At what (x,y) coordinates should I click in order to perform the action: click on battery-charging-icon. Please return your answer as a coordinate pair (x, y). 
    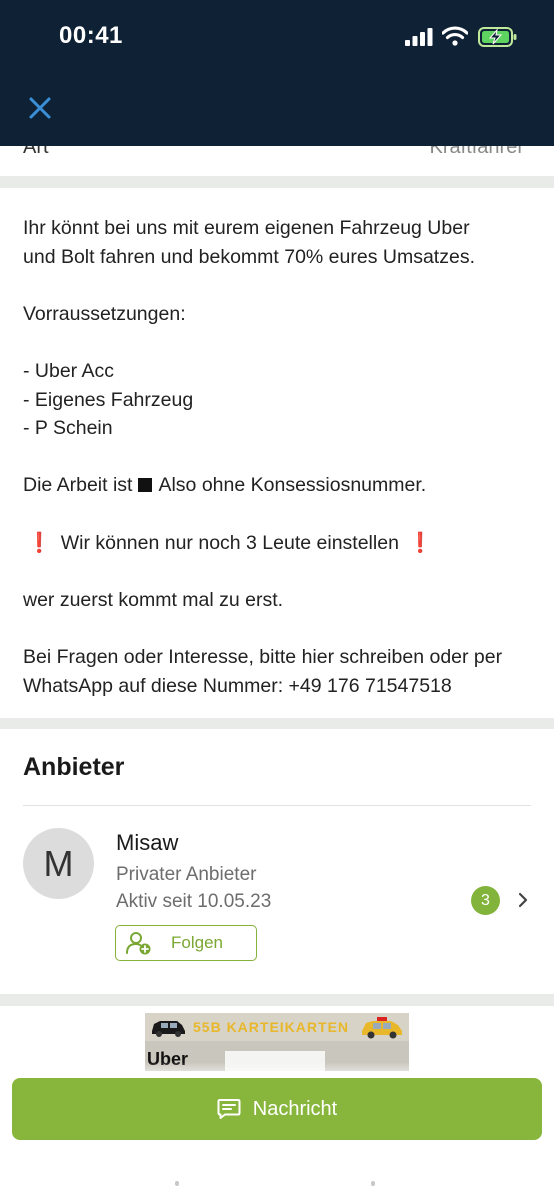
    Looking at the image, I should click on (497, 37).